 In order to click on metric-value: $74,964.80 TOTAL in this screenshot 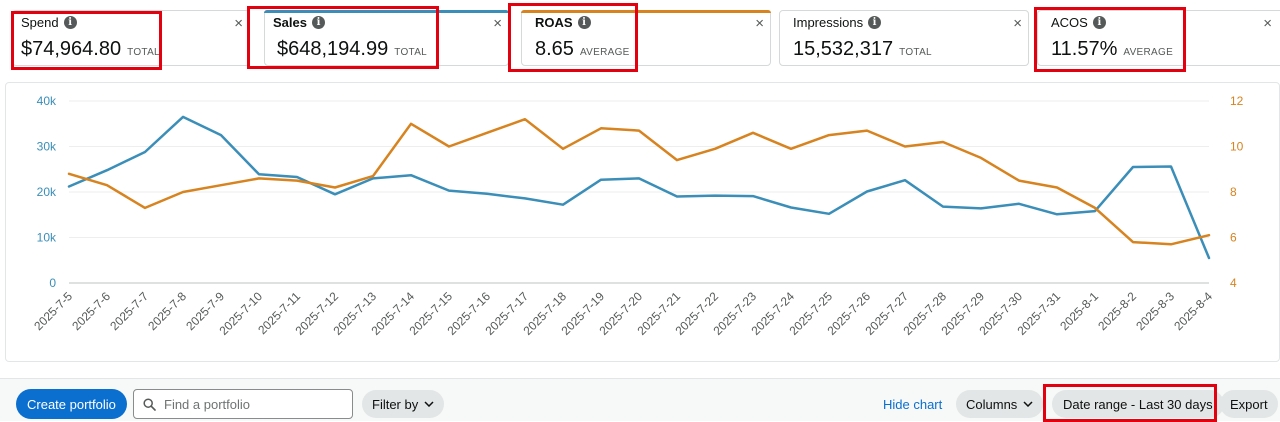, I will do `click(90, 49)`.